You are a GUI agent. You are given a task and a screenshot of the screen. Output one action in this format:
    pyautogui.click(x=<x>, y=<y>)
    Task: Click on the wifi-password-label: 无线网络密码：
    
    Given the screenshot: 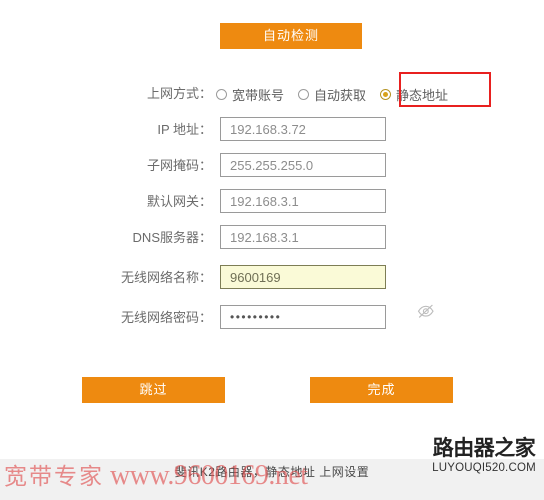 What is the action you would take?
    pyautogui.click(x=166, y=317)
    